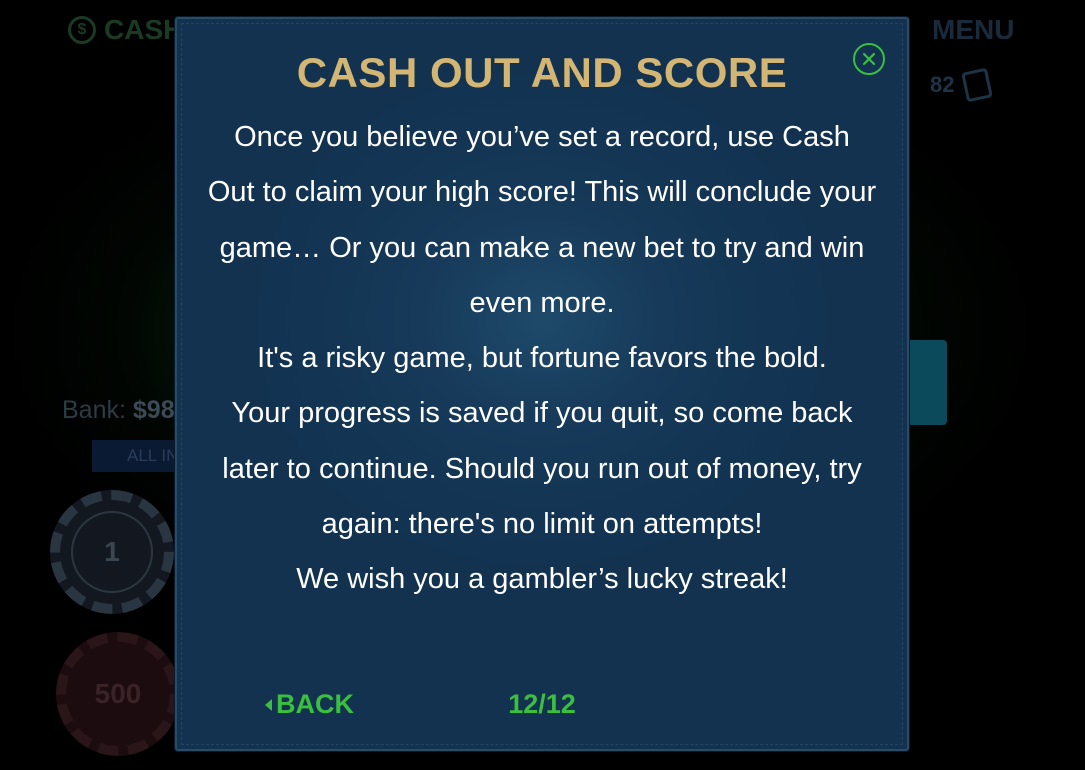 This screenshot has height=770, width=1085. What do you see at coordinates (144, 29) in the screenshot?
I see `cash-out-top-label: CASH` at bounding box center [144, 29].